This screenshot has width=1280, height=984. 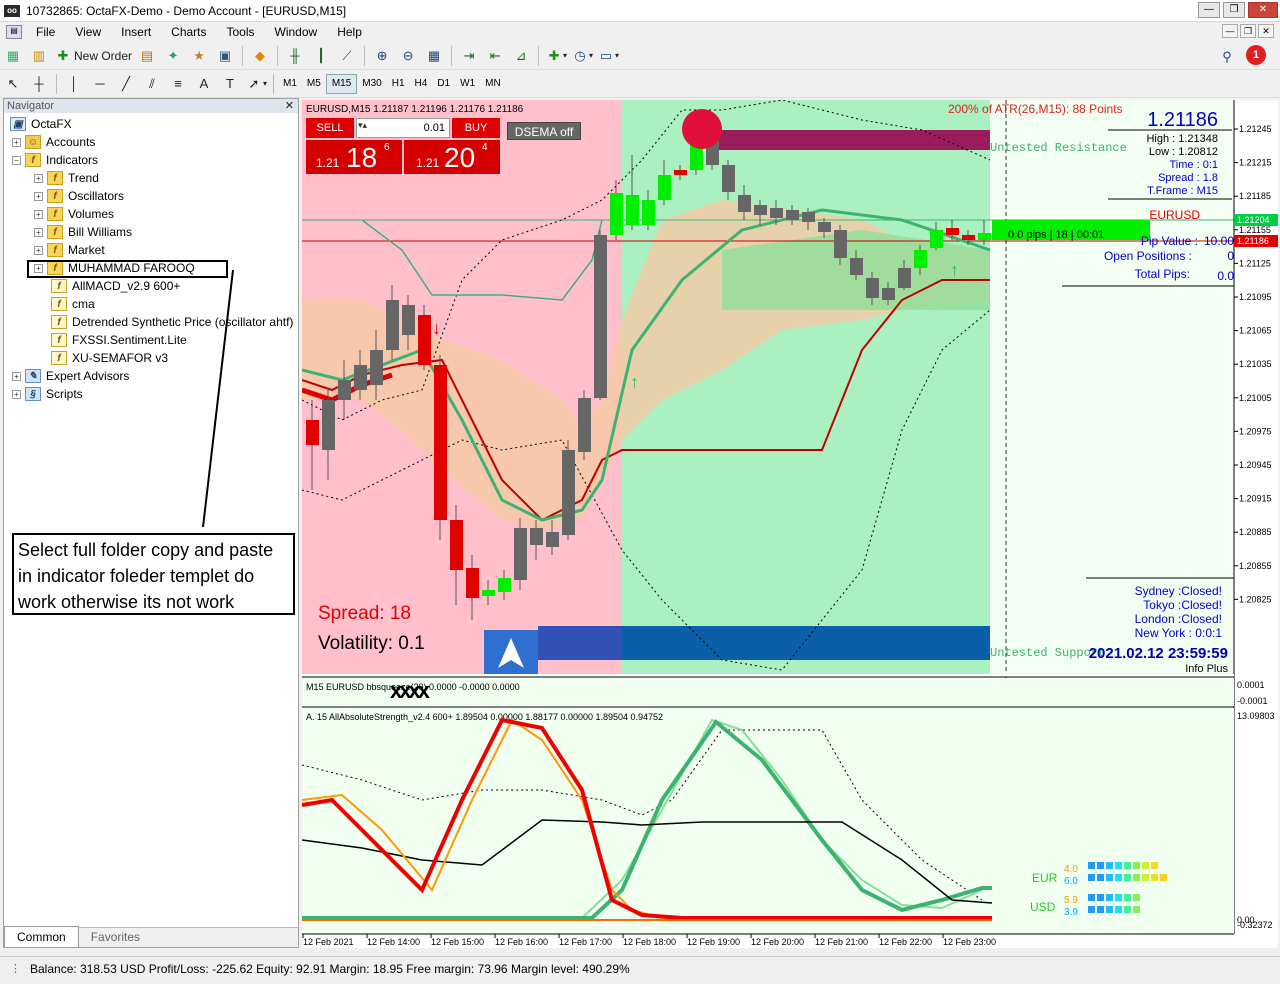 What do you see at coordinates (1225, 276) in the screenshot?
I see `total-pips-value: 0.0` at bounding box center [1225, 276].